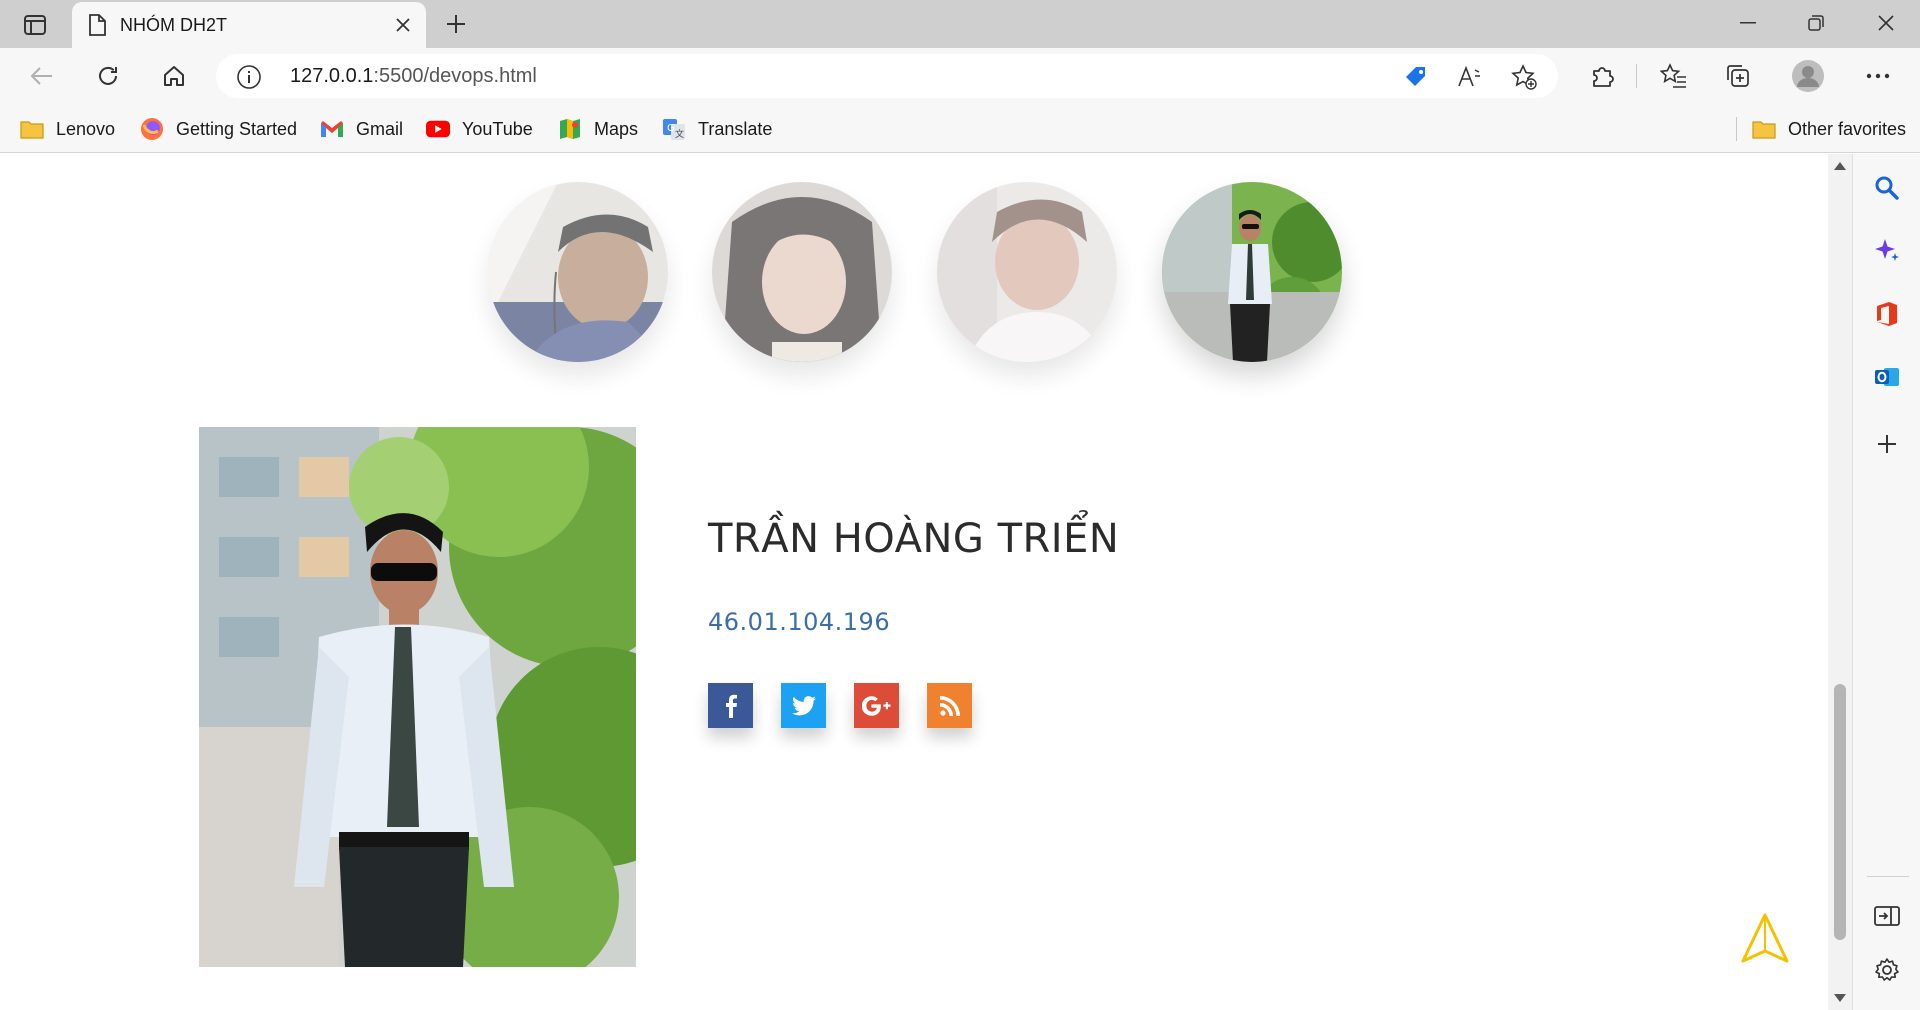 Image resolution: width=1920 pixels, height=1010 pixels. I want to click on tab-actions-icon, so click(35, 25).